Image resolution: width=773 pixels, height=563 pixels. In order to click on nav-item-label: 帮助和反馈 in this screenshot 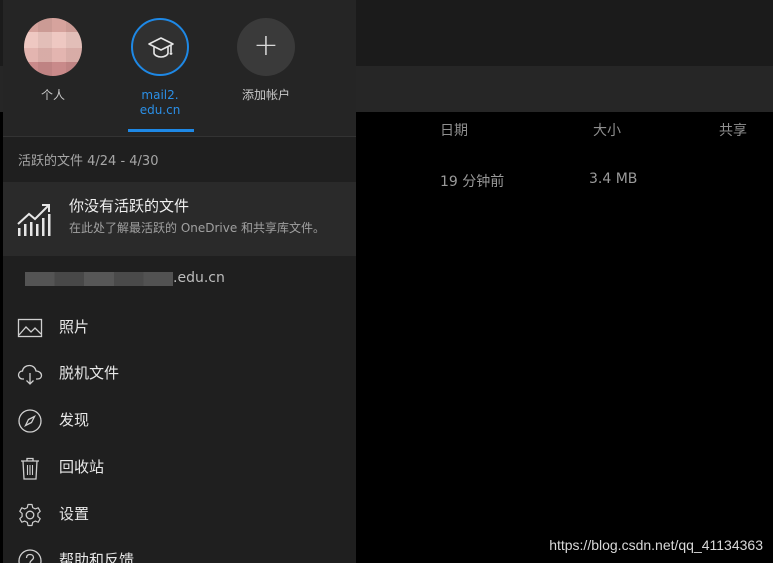, I will do `click(97, 557)`.